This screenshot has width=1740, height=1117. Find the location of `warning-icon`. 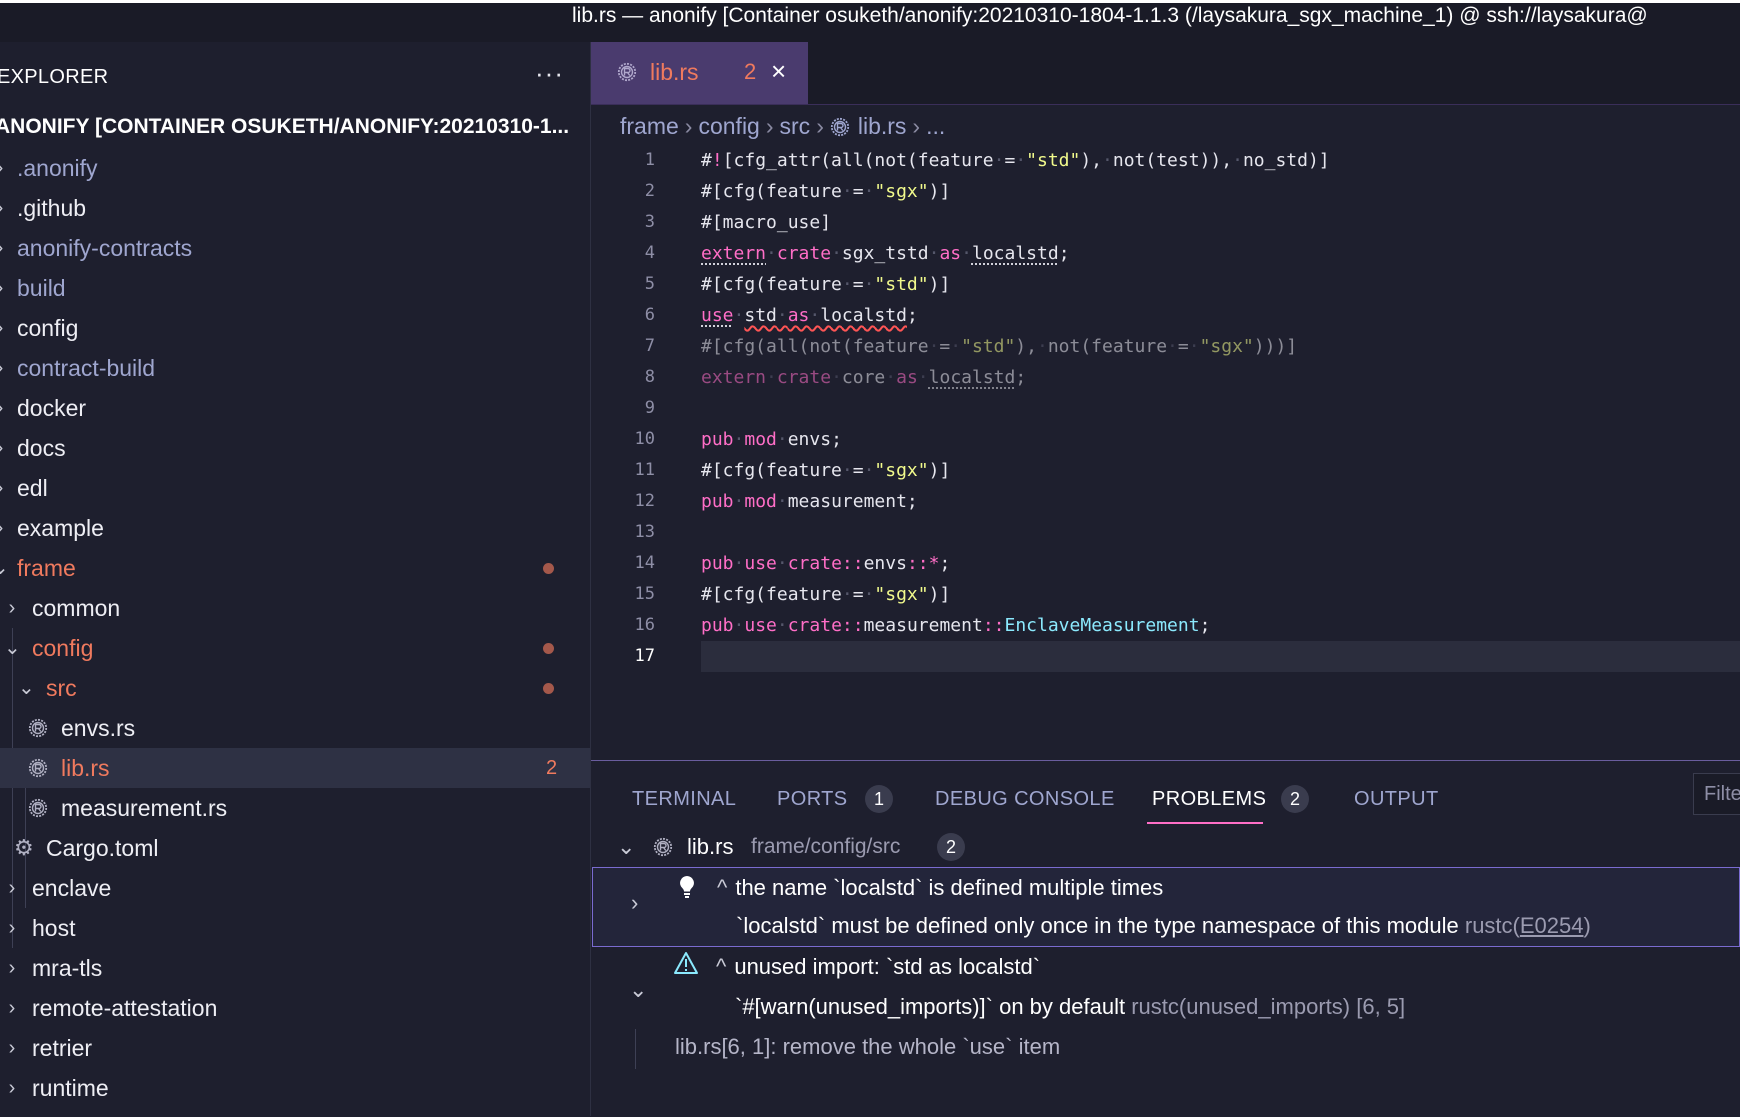

warning-icon is located at coordinates (686, 963).